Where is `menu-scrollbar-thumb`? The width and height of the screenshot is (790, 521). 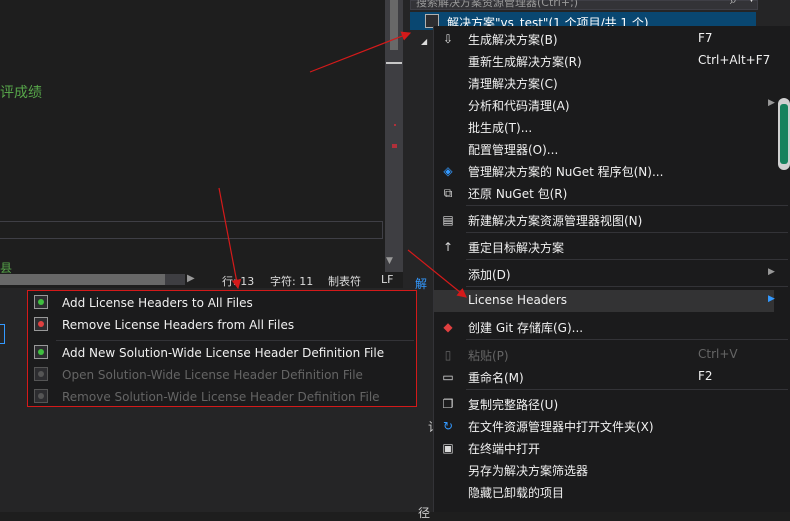
menu-scrollbar-thumb is located at coordinates (784, 134).